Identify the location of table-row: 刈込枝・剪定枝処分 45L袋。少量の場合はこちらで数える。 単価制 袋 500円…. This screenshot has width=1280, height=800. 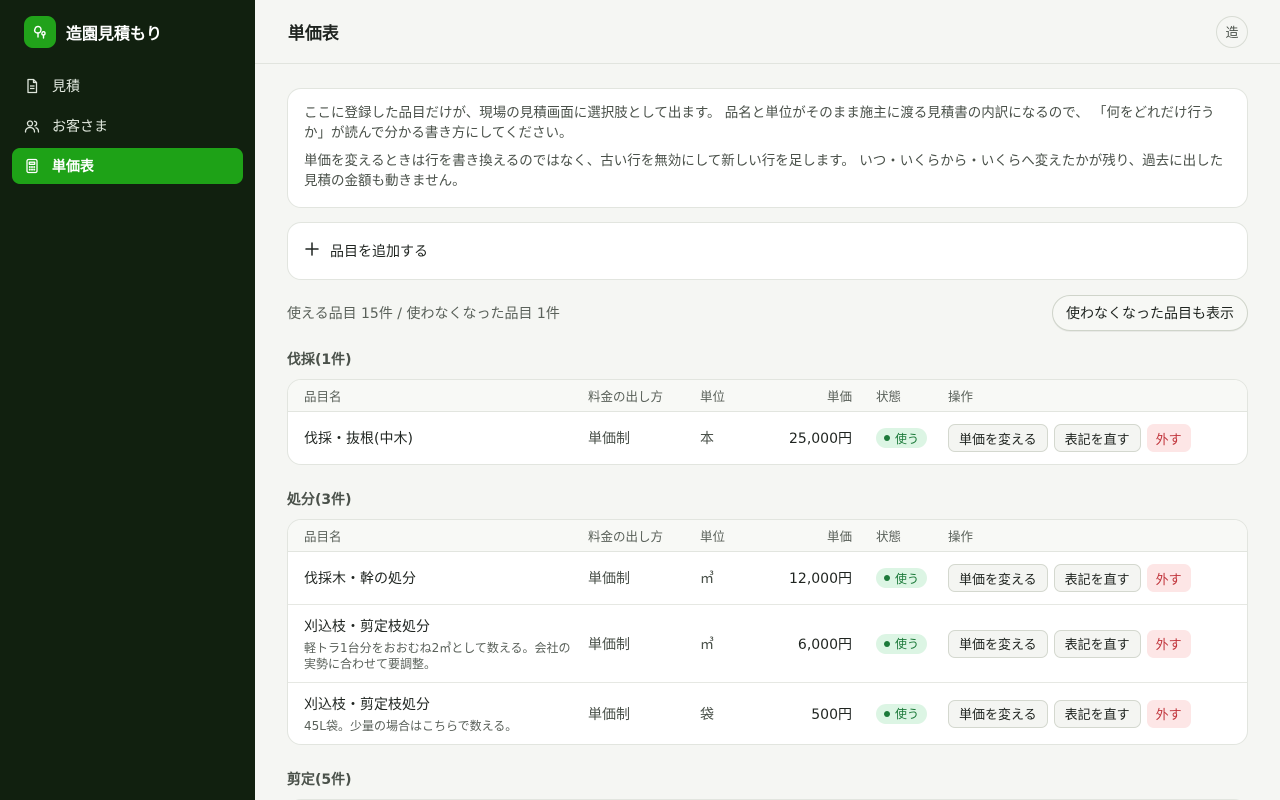
(767, 713).